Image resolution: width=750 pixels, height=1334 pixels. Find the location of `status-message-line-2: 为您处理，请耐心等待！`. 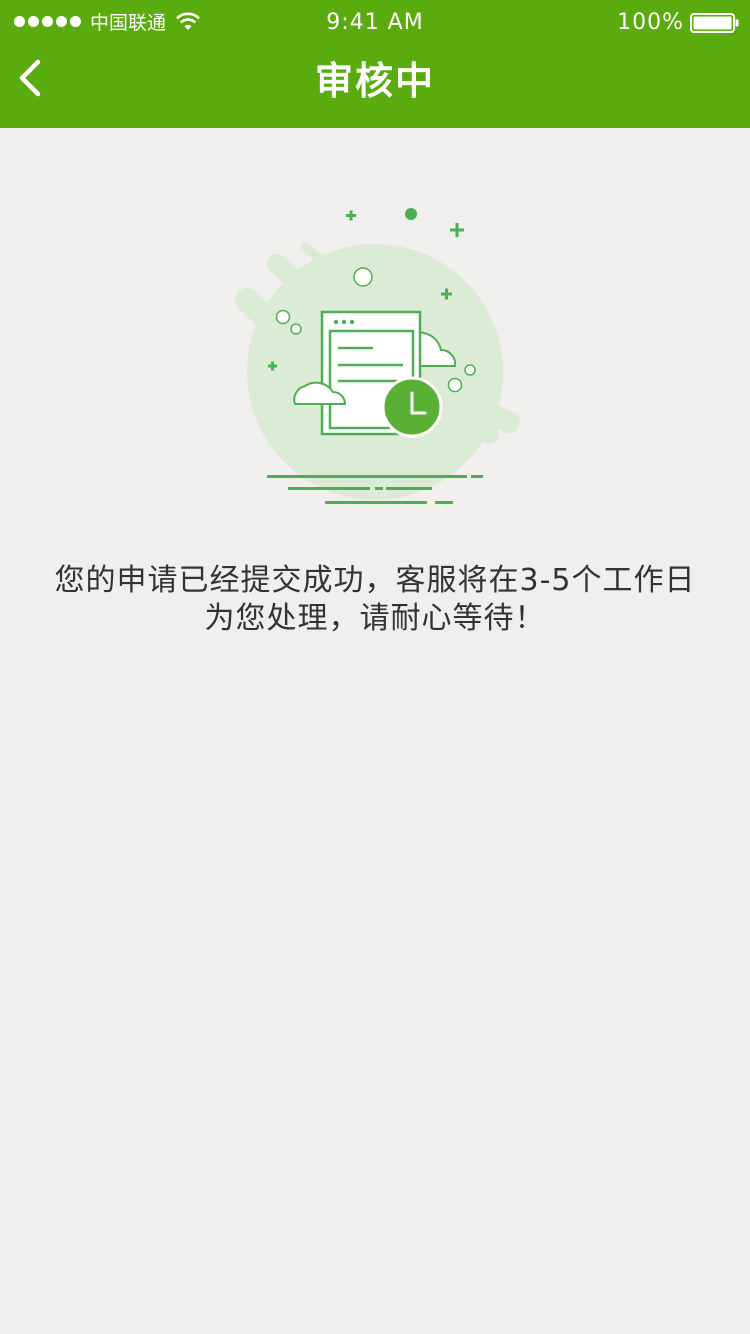

status-message-line-2: 为您处理，请耐心等待！ is located at coordinates (375, 618).